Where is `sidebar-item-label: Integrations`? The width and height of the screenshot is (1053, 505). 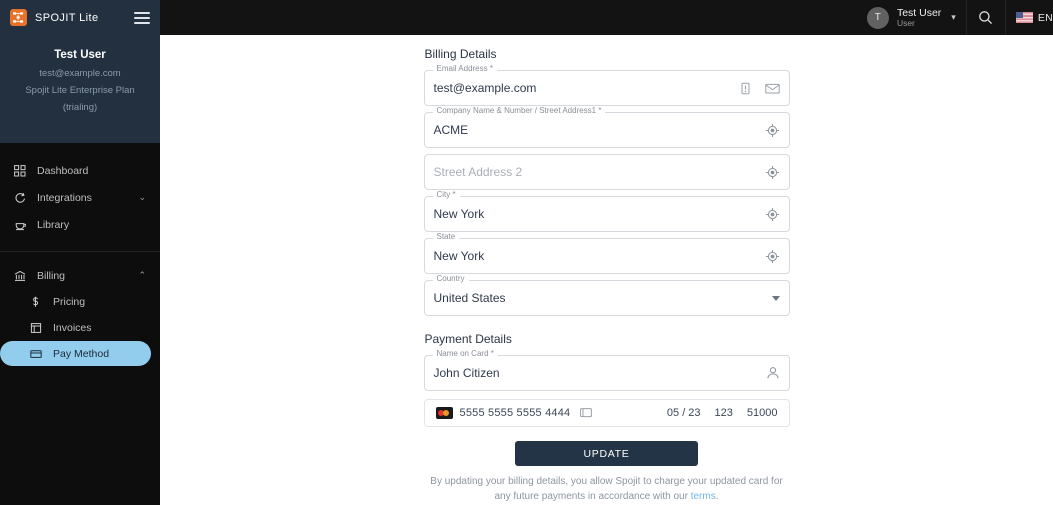 sidebar-item-label: Integrations is located at coordinates (64, 197).